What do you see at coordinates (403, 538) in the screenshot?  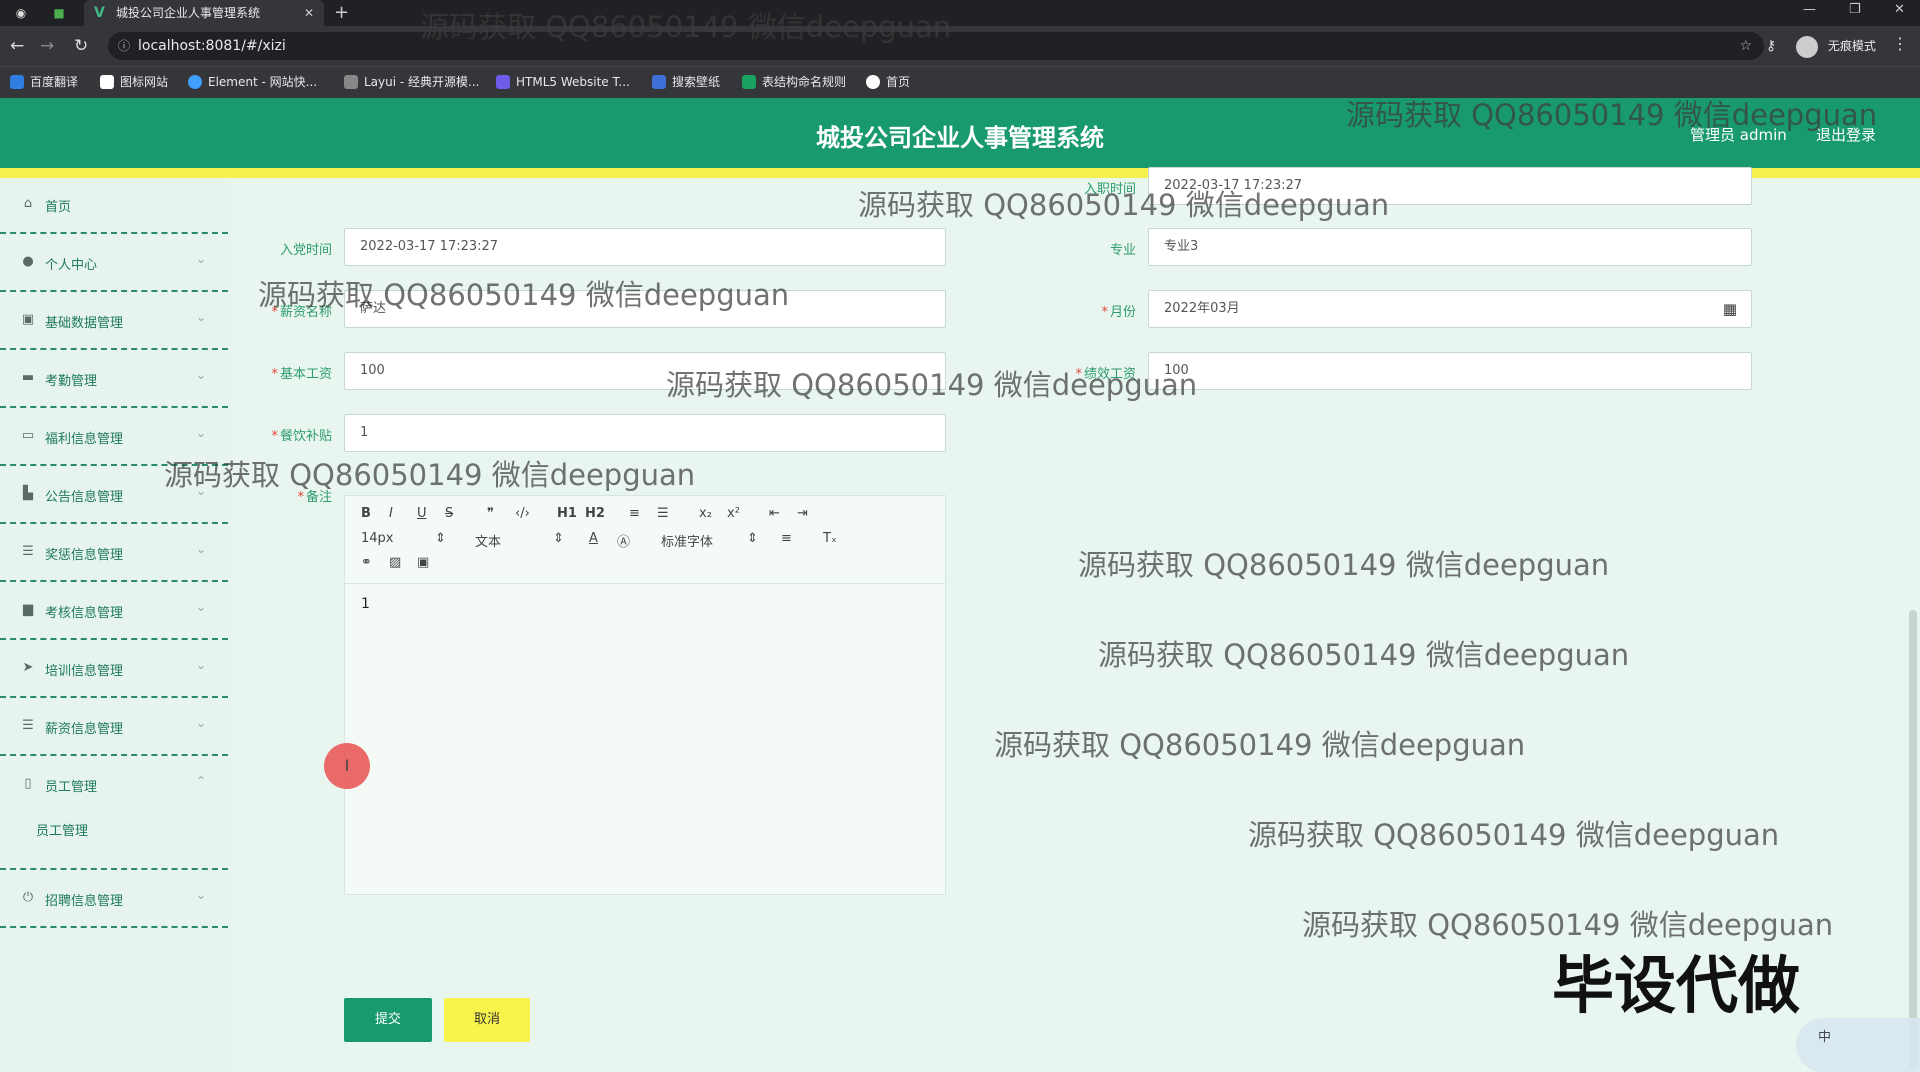 I see `font-size-select: 14px ⇕` at bounding box center [403, 538].